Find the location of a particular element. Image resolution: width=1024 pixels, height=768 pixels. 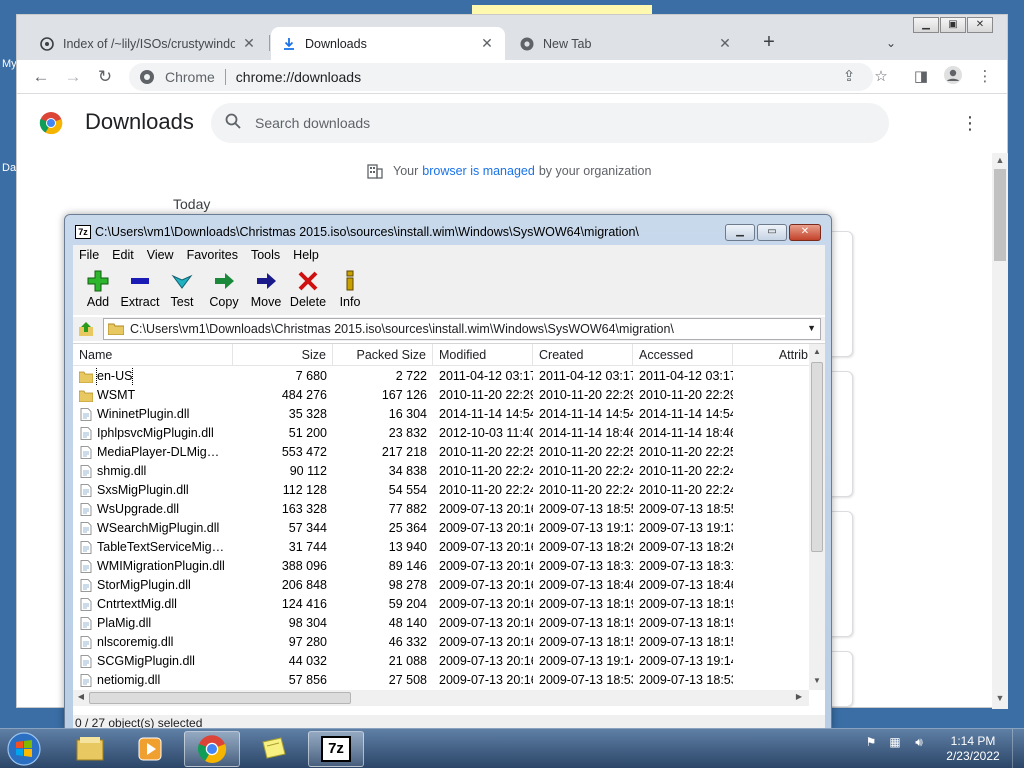

menu-file: File is located at coordinates (89, 255).